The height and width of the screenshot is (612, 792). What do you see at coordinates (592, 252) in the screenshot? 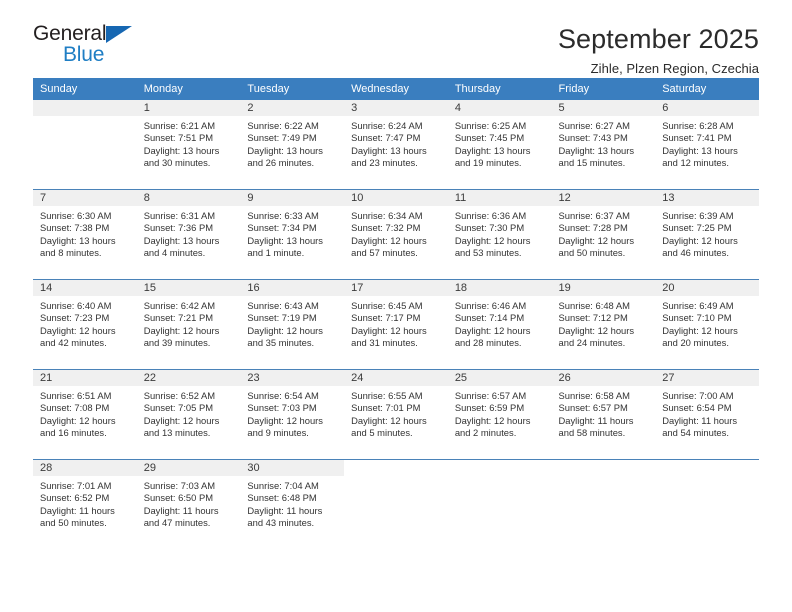
I see `daylight-text-line2: and 50 minutes.` at bounding box center [592, 252].